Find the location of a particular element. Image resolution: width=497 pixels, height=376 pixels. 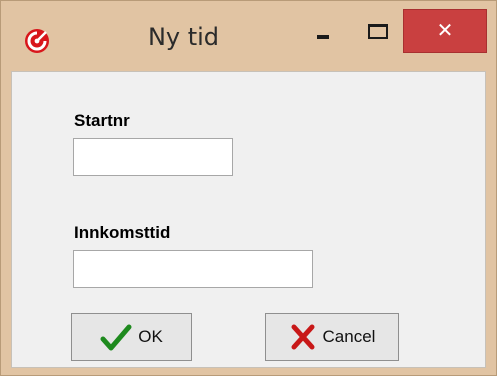

close-button: ✕ is located at coordinates (445, 31).